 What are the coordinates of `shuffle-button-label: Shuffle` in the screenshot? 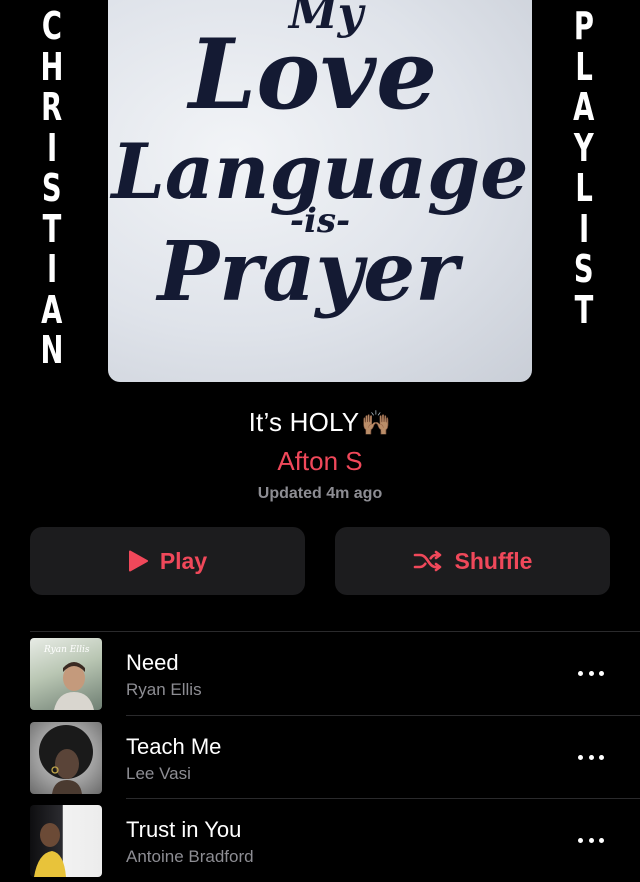 It's located at (493, 560).